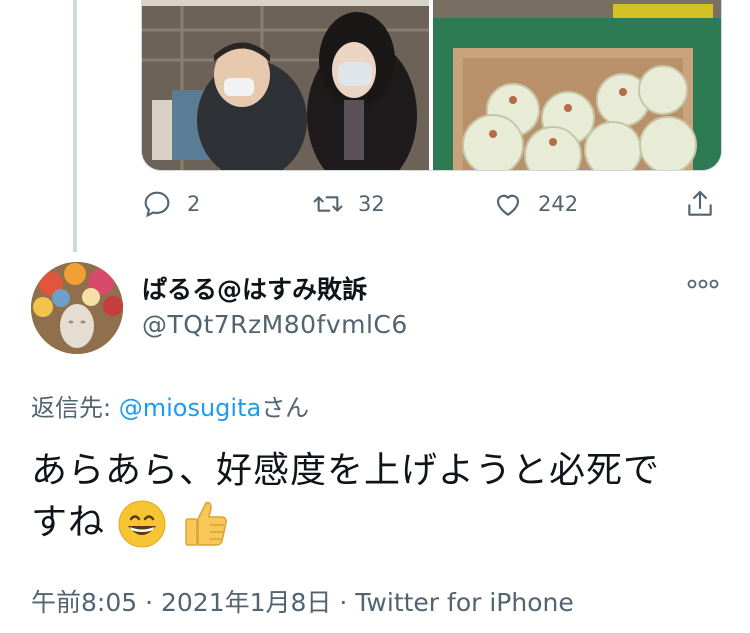 The image size is (750, 633). What do you see at coordinates (431, 208) in the screenshot?
I see `tweet-action-bar: 2 32 242` at bounding box center [431, 208].